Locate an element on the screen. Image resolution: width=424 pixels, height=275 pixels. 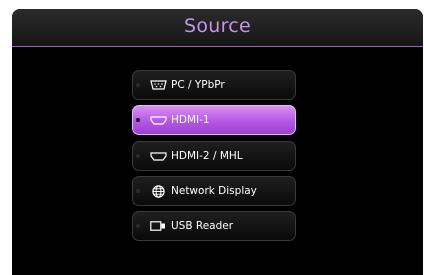
source-item-usb-reader: USB Reader is located at coordinates (214, 226).